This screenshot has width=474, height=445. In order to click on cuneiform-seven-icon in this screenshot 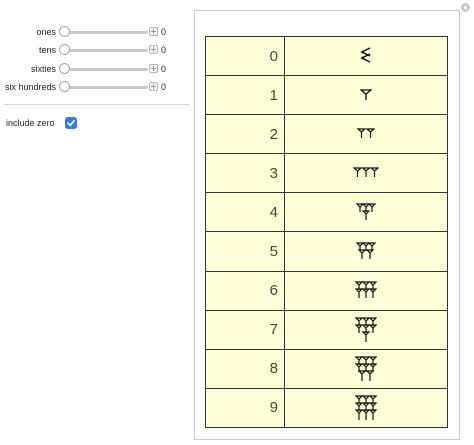, I will do `click(366, 329)`.